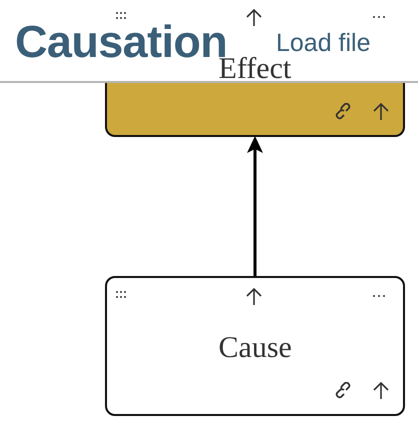  Describe the element at coordinates (255, 110) in the screenshot. I see `node-card` at that location.